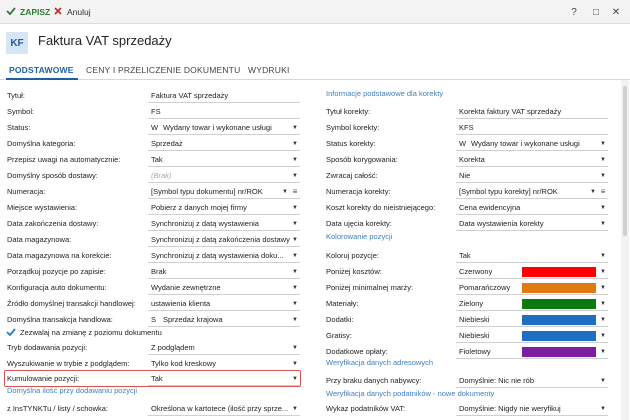  I want to click on field-label: Symbol korekty:, so click(353, 127).